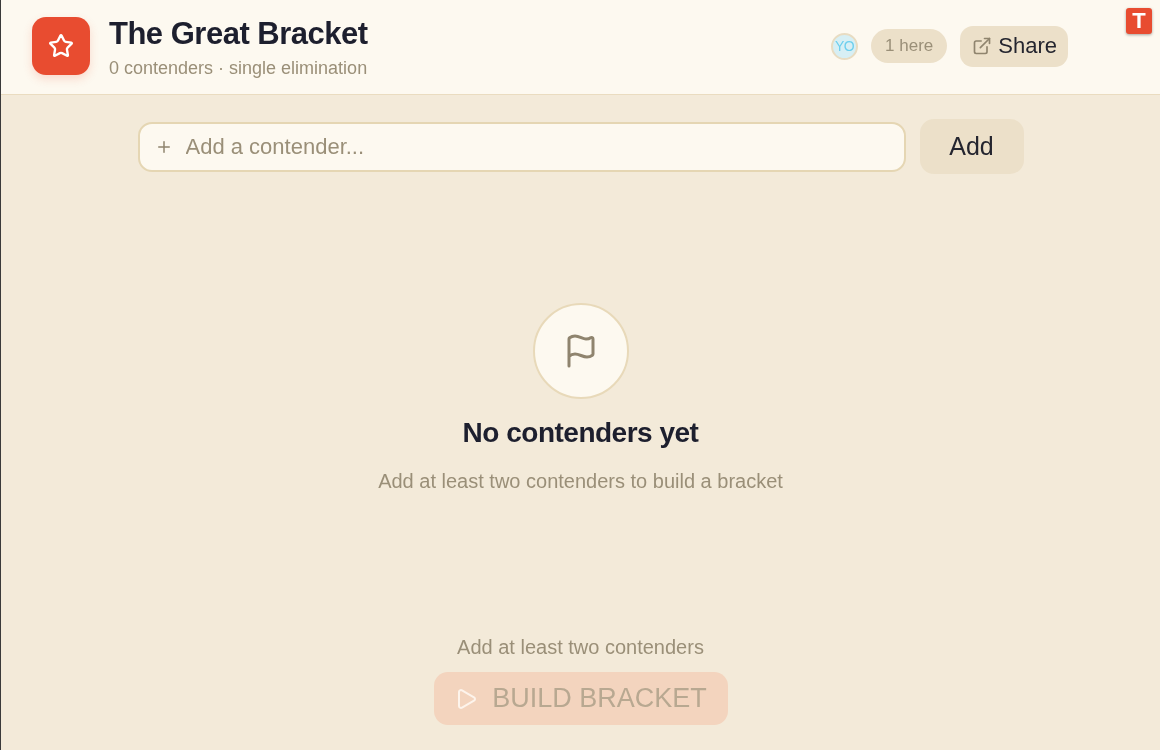 This screenshot has width=1160, height=750. I want to click on user-avatar: YO, so click(845, 46).